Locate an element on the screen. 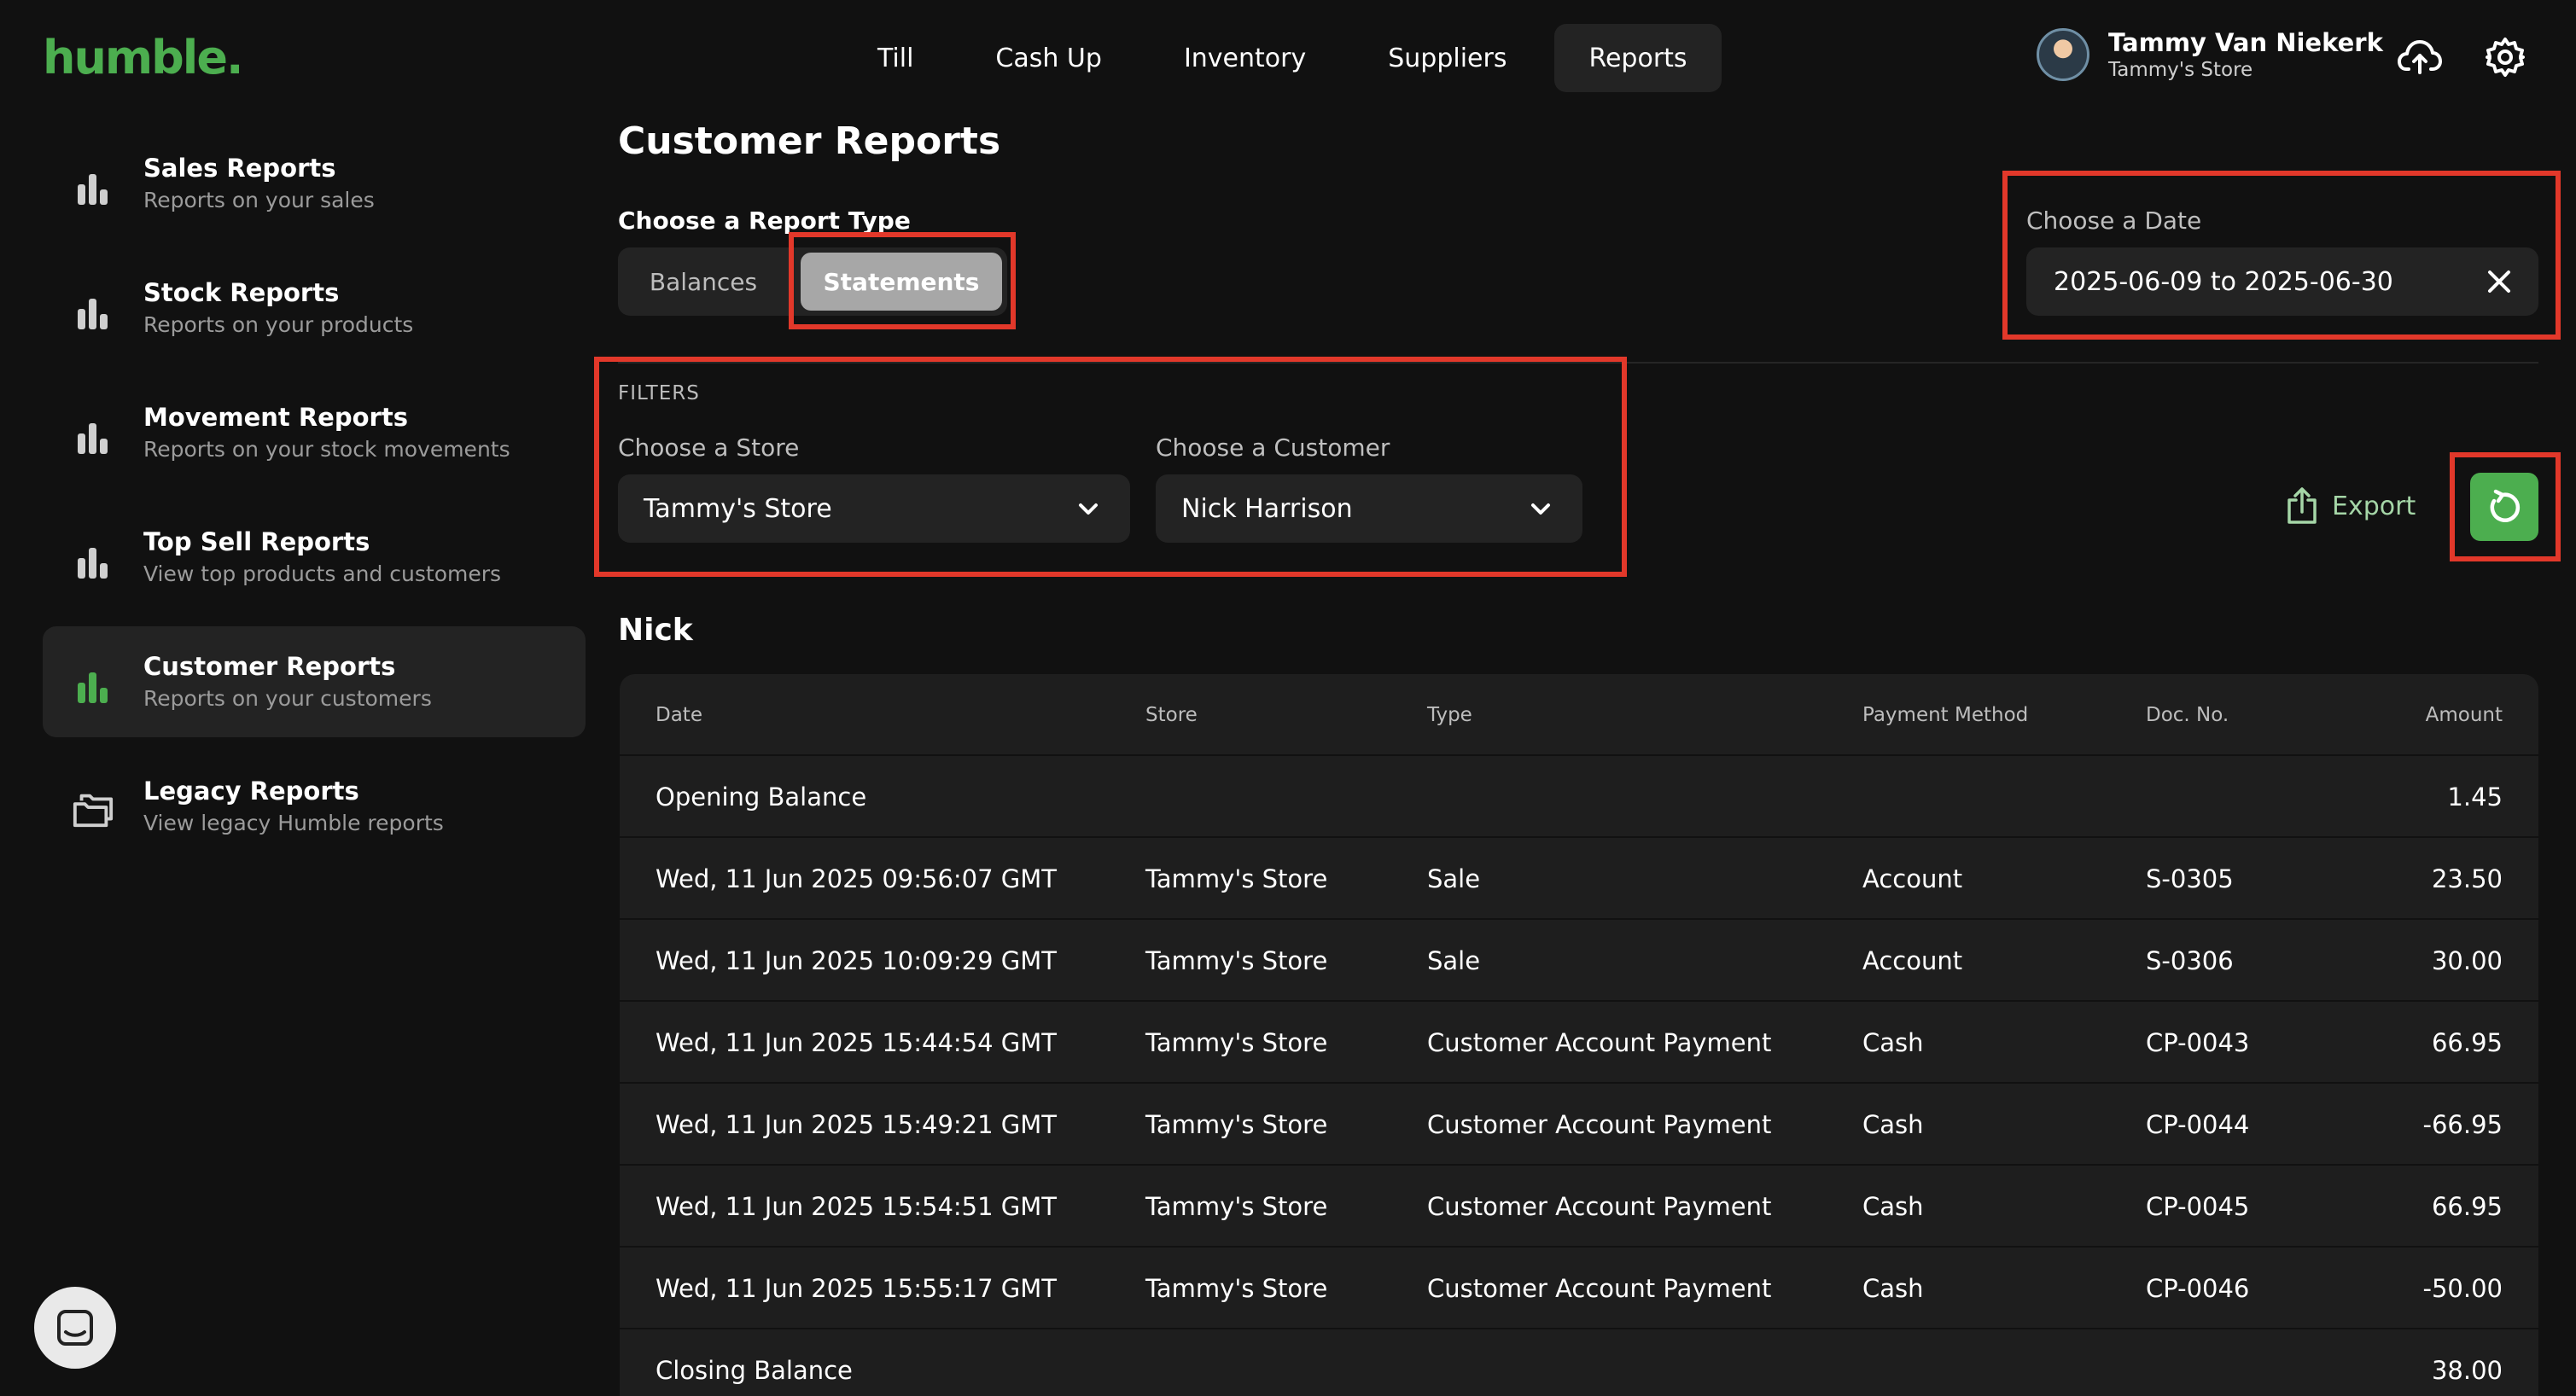 The image size is (2576, 1396). chat-support-button is located at coordinates (75, 1328).